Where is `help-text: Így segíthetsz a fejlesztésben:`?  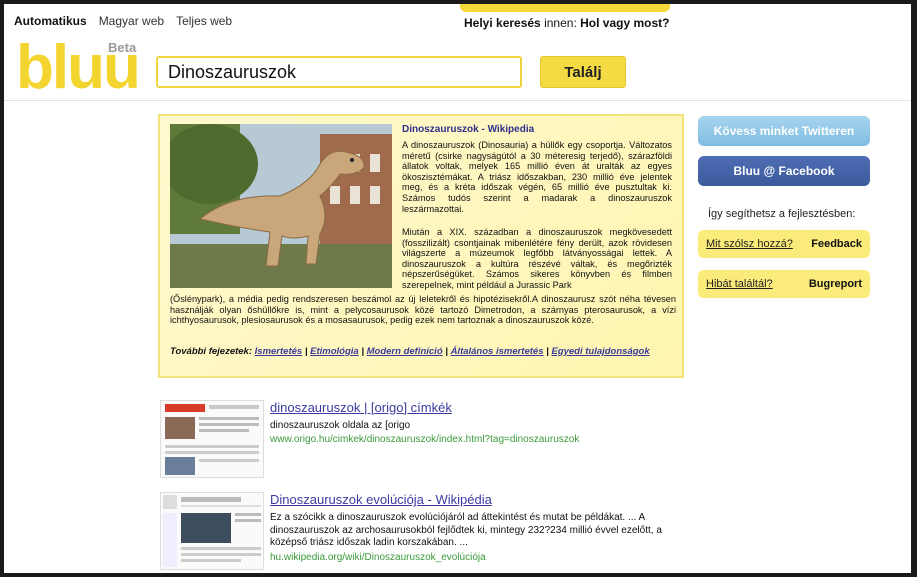 help-text: Így segíthetsz a fejlesztésben: is located at coordinates (782, 214).